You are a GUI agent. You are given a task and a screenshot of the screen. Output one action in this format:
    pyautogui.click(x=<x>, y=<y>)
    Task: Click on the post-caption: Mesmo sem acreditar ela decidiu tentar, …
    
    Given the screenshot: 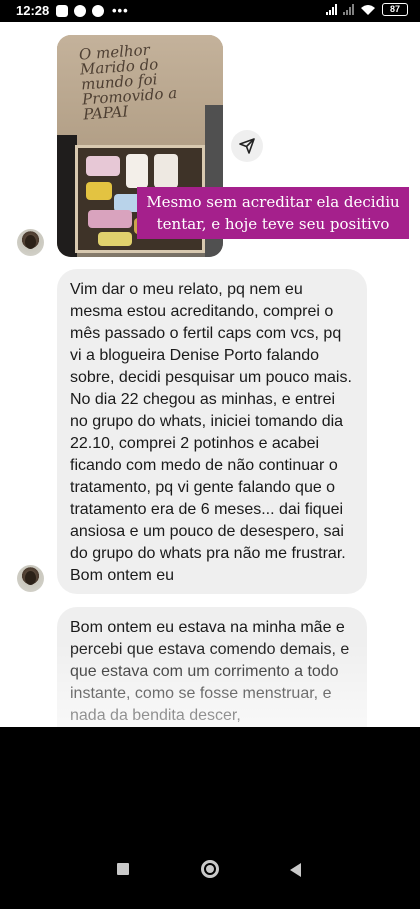 What is the action you would take?
    pyautogui.click(x=273, y=213)
    